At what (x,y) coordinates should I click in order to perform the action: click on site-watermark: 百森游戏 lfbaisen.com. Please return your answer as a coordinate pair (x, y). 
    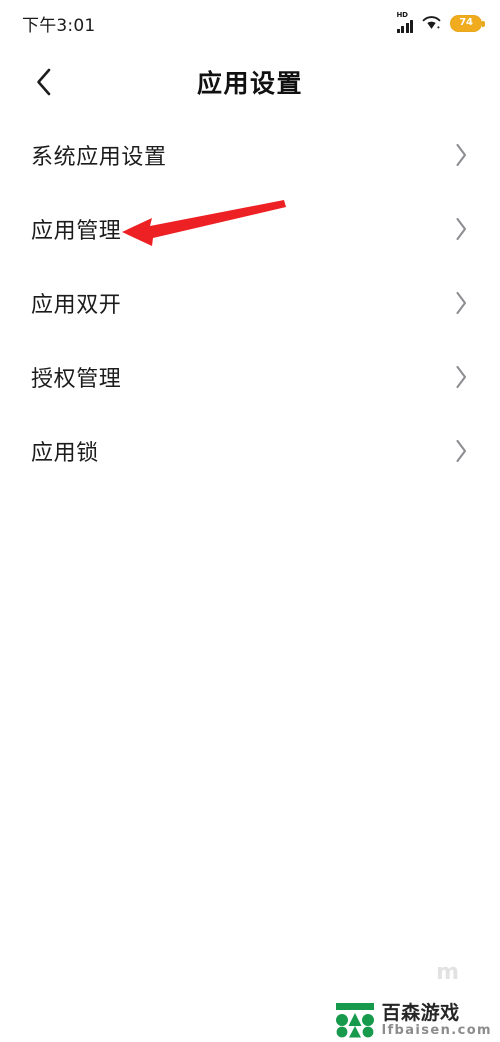
    Looking at the image, I should click on (413, 1020).